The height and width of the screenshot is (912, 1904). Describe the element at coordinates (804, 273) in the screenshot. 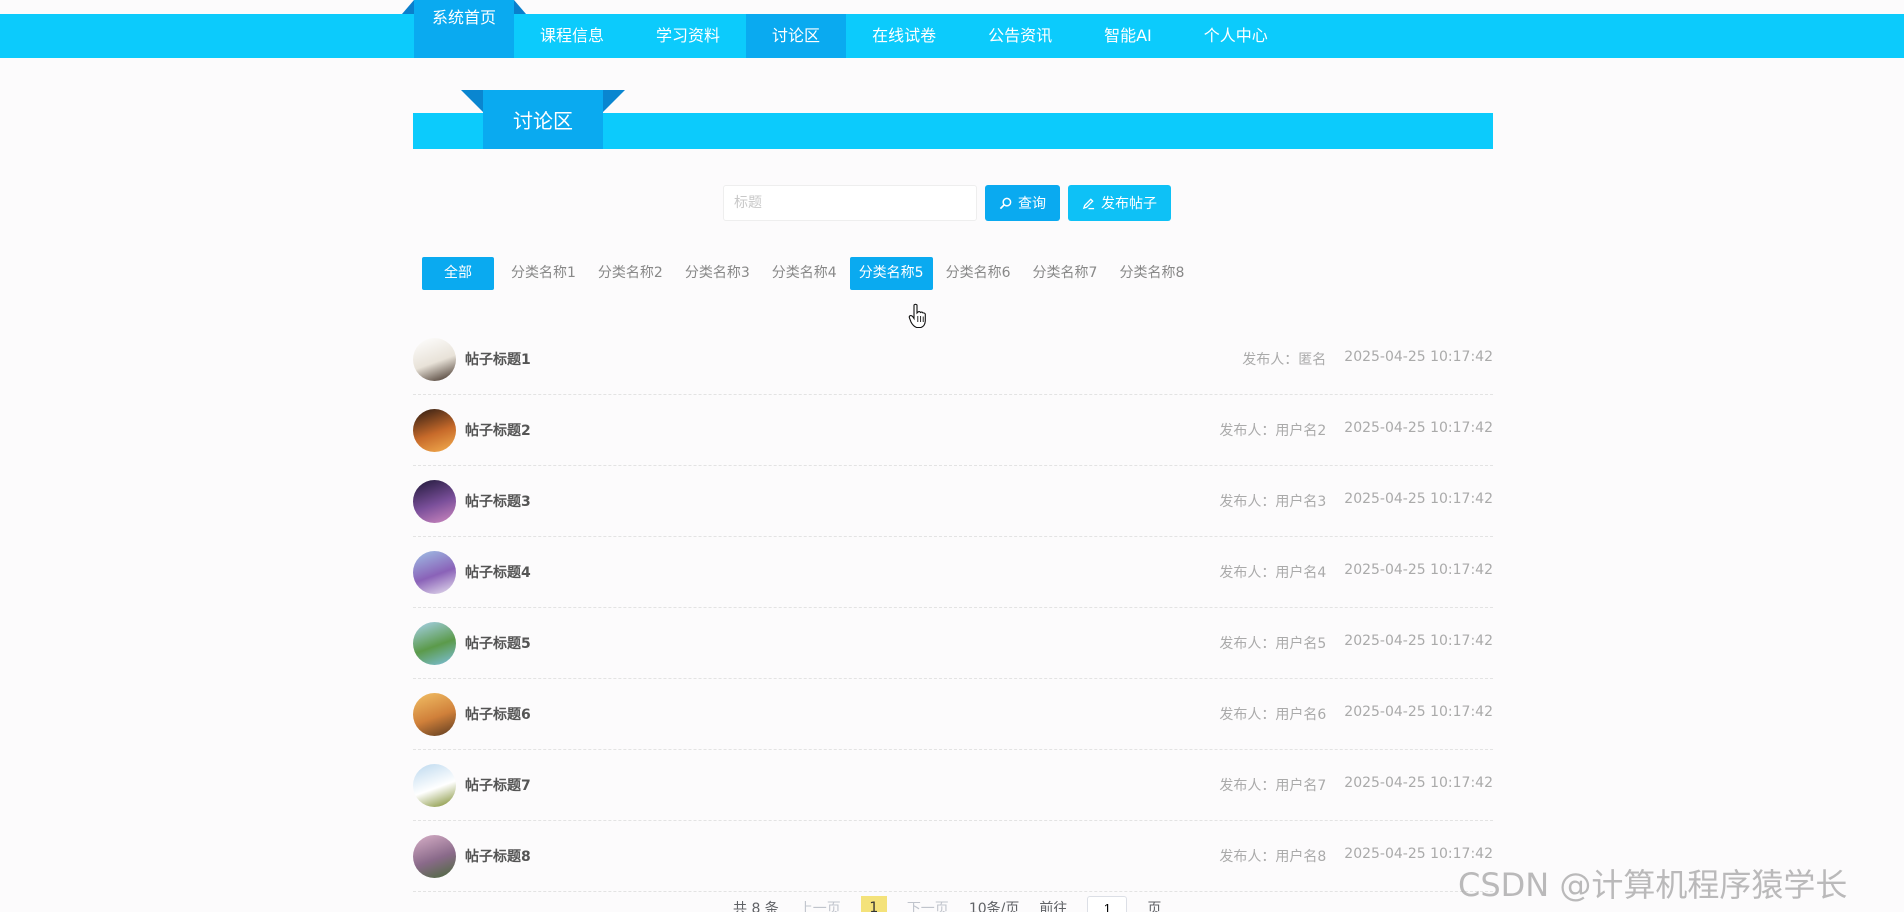

I see `category-4: 分类名称4` at that location.